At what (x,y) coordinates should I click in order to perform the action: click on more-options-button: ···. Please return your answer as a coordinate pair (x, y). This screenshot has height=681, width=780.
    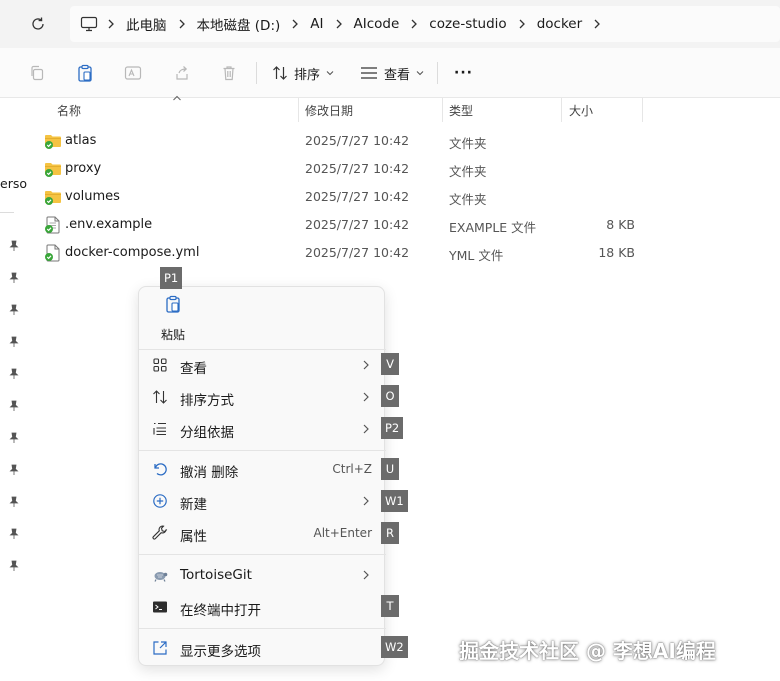
    Looking at the image, I should click on (463, 73).